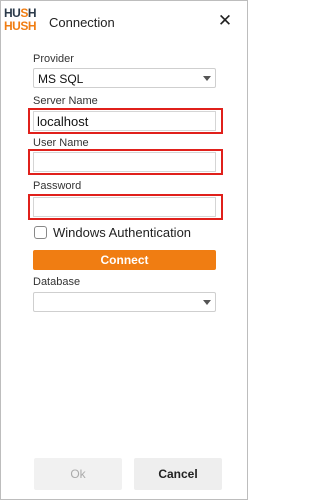 The width and height of the screenshot is (320, 500). What do you see at coordinates (124, 207) in the screenshot?
I see `password-input` at bounding box center [124, 207].